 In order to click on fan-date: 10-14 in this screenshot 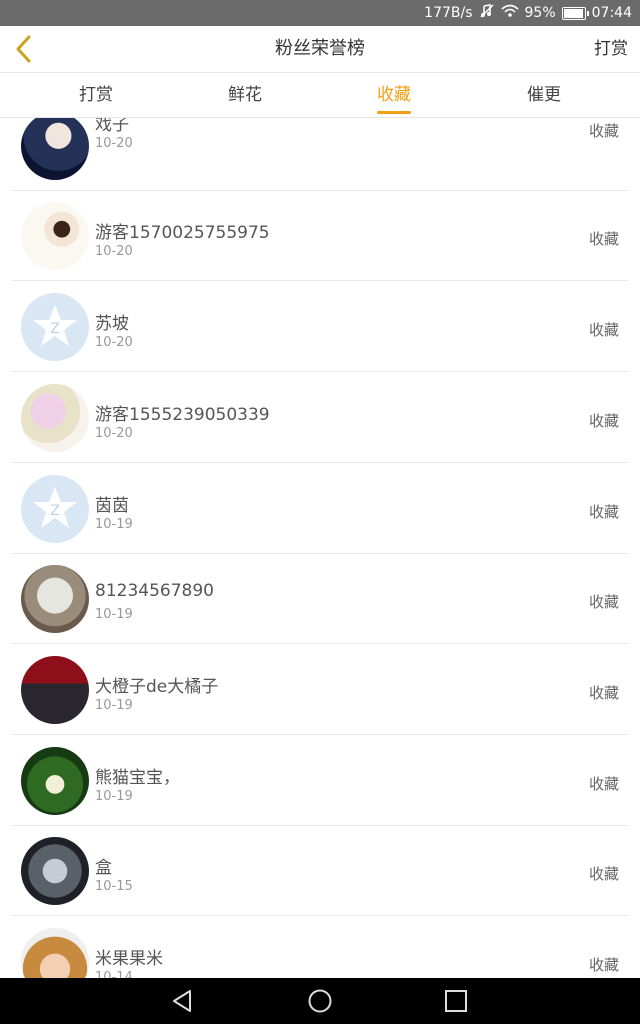, I will do `click(114, 974)`.